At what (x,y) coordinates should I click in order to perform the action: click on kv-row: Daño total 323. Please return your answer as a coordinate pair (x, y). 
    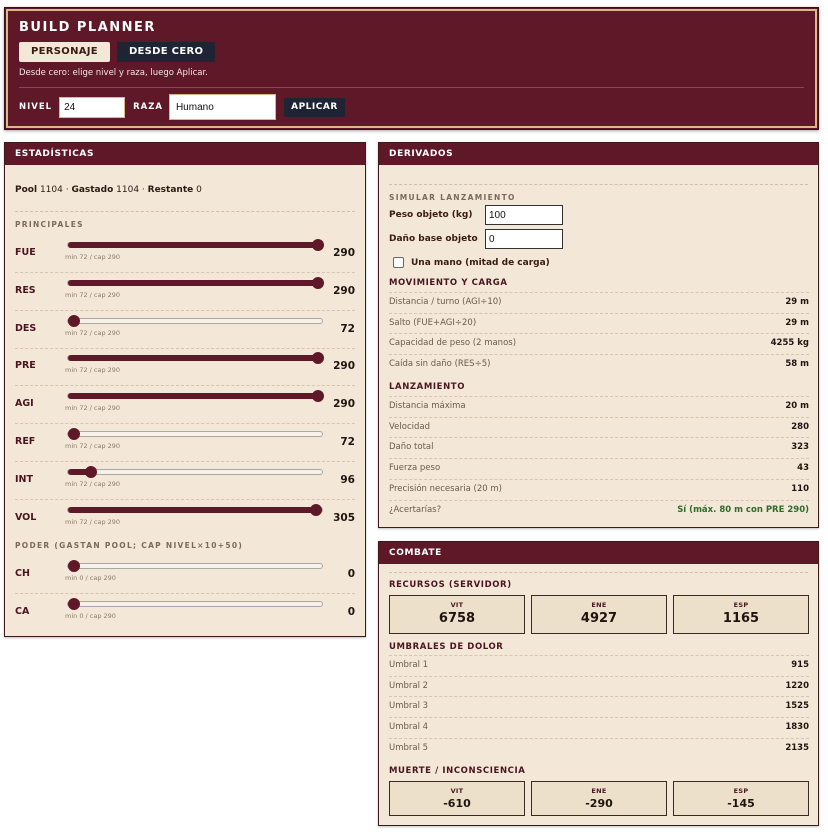
    Looking at the image, I should click on (599, 448).